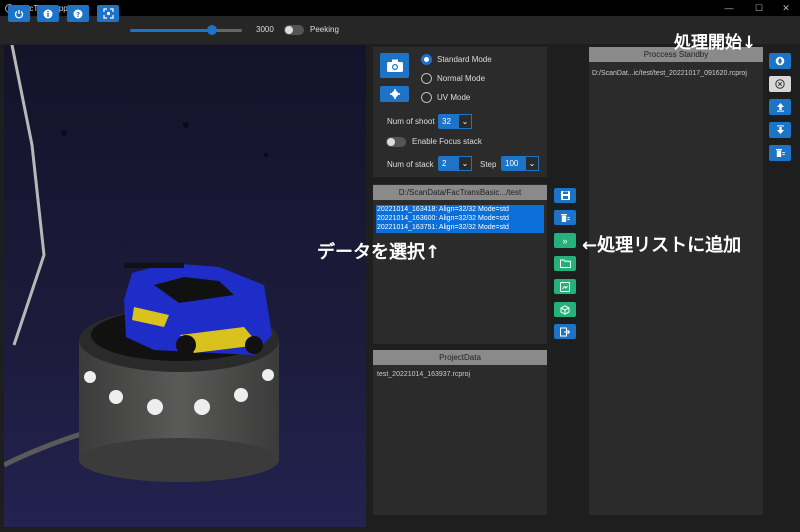 The image size is (800, 532). Describe the element at coordinates (426, 97) in the screenshot. I see `uv-mode-radio` at that location.